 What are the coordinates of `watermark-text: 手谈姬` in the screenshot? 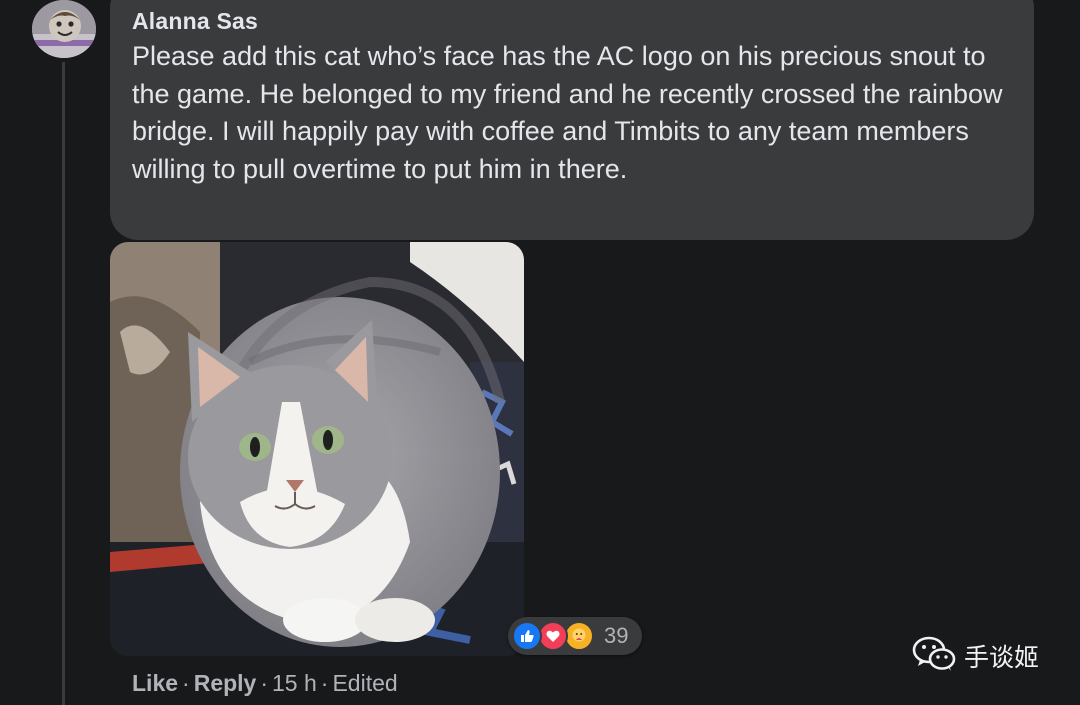 It's located at (1002, 657).